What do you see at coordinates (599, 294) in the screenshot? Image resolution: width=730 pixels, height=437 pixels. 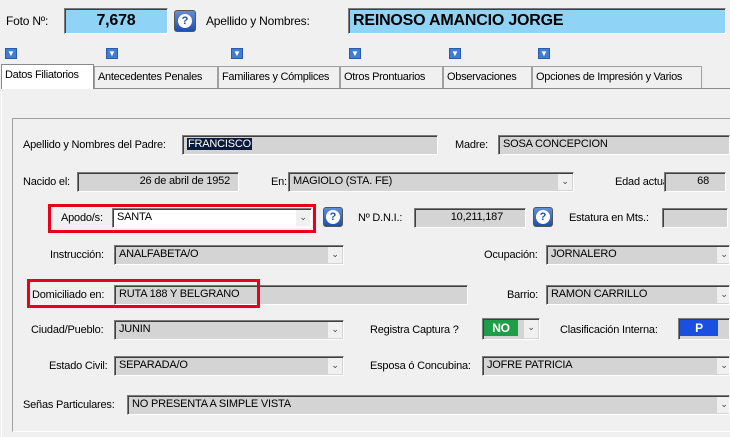 I see `barrio-value: RAMON CARRILLO` at bounding box center [599, 294].